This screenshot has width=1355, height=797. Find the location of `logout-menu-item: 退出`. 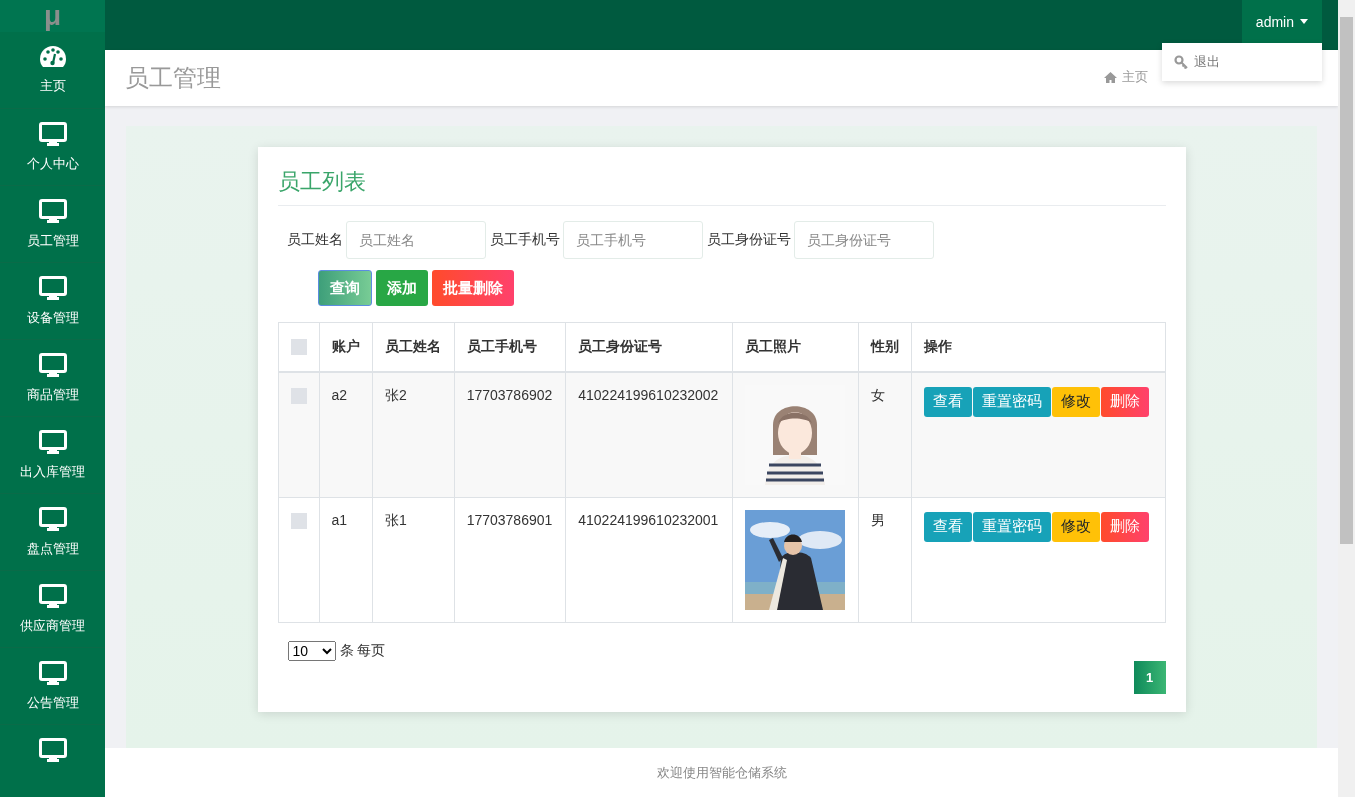

logout-menu-item: 退出 is located at coordinates (1207, 62).